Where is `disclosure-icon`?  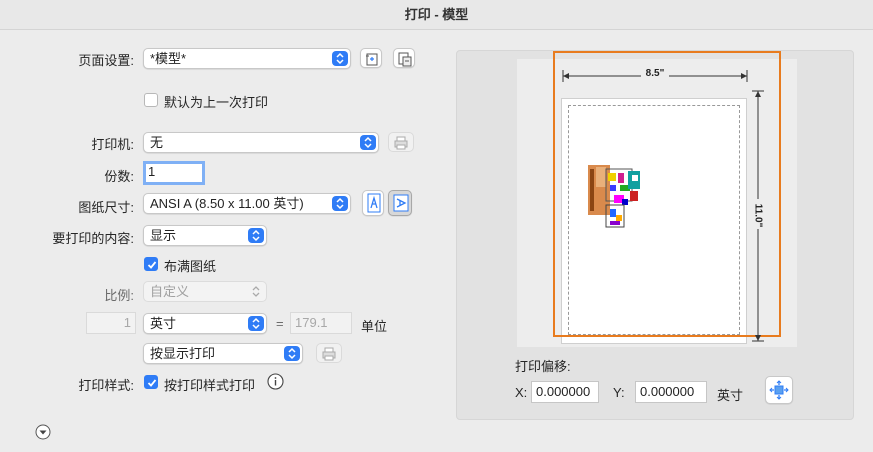 disclosure-icon is located at coordinates (43, 432).